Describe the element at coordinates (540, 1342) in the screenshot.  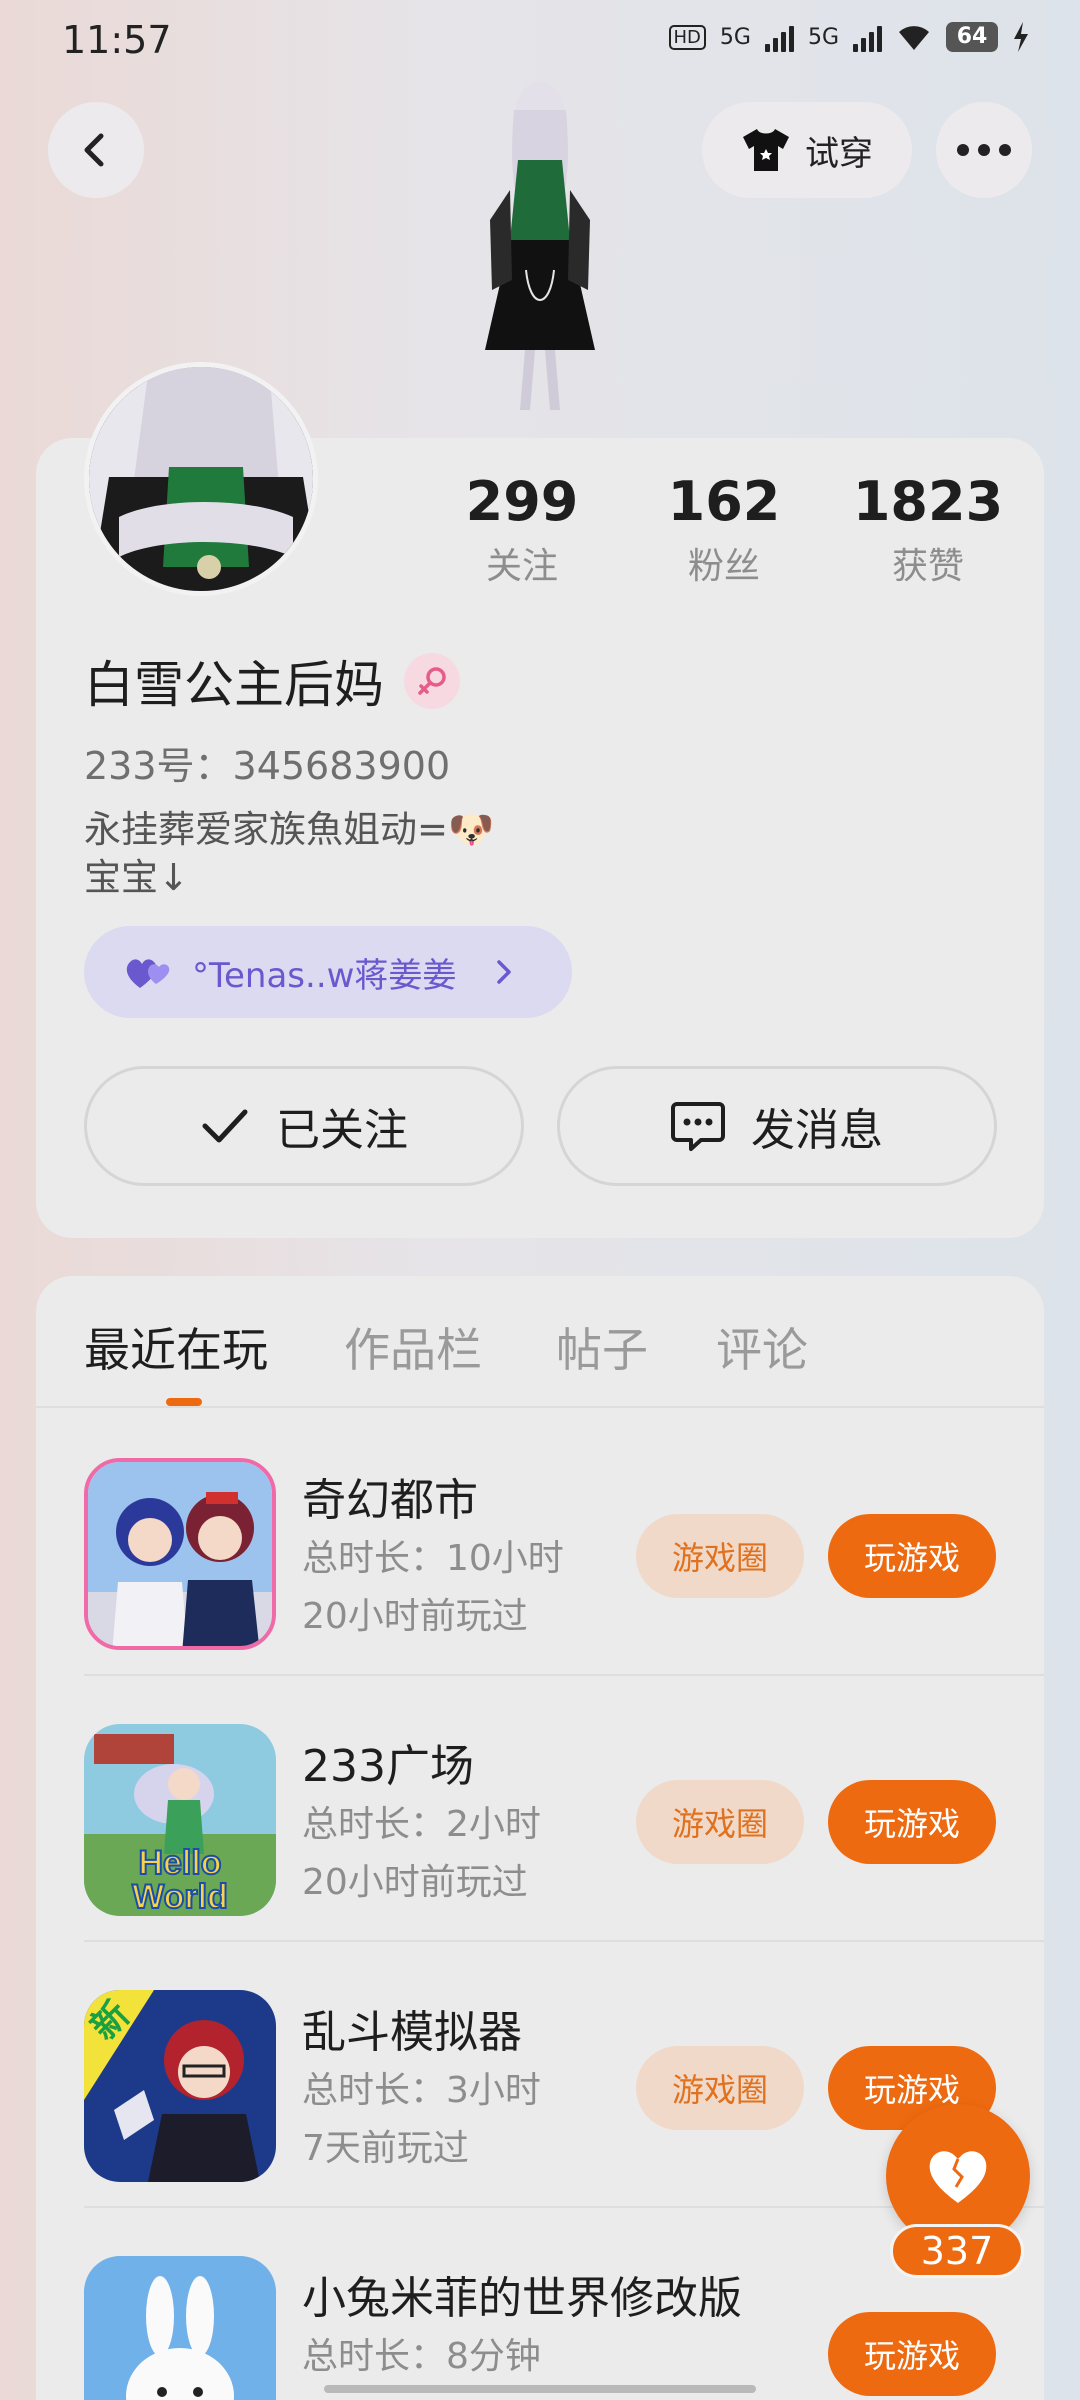
I see `tab-bar: 最近在玩 作品栏 帖子 评论` at that location.